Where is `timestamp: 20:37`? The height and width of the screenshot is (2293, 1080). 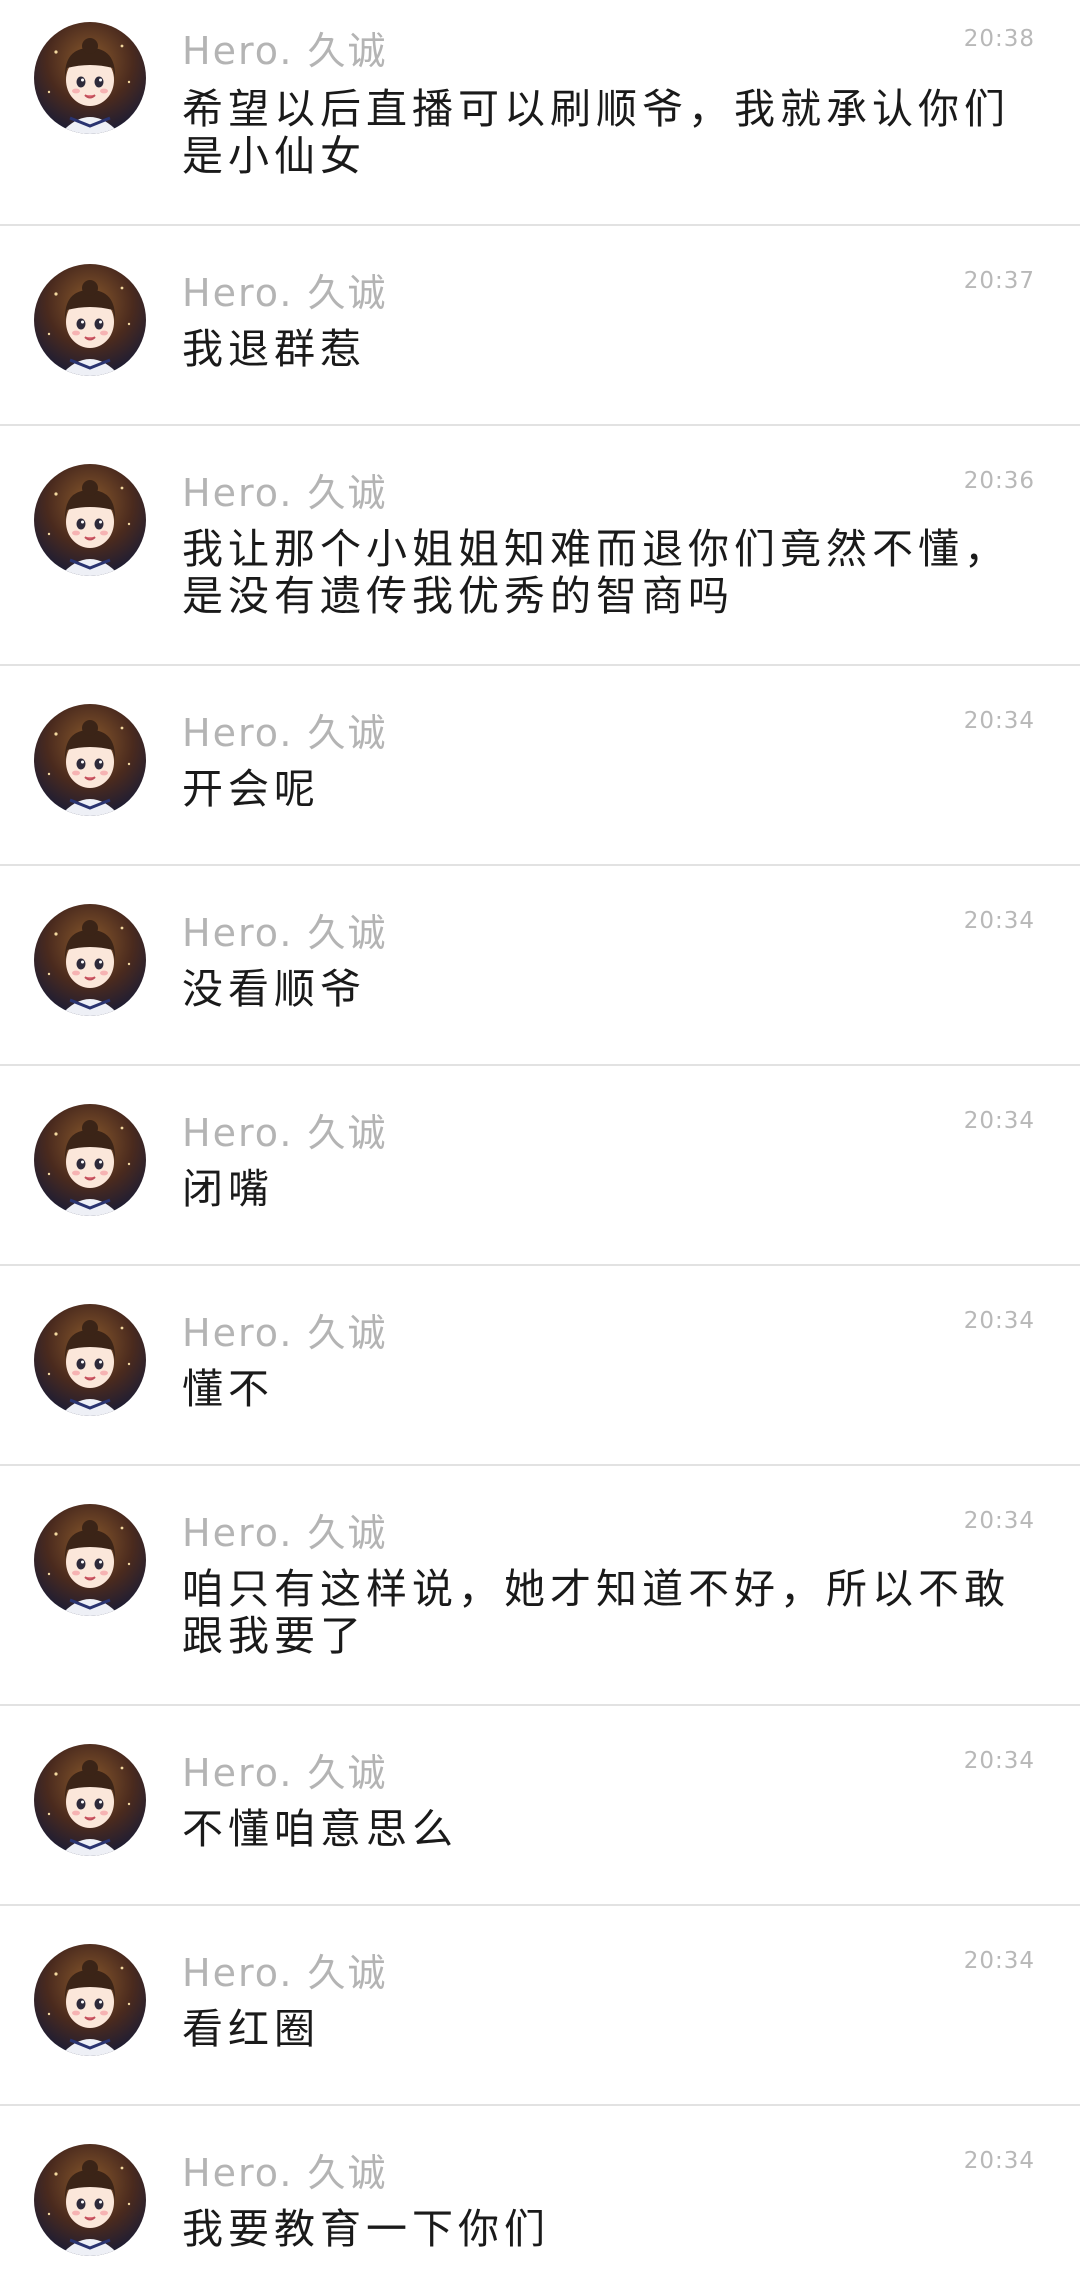 timestamp: 20:37 is located at coordinates (999, 281).